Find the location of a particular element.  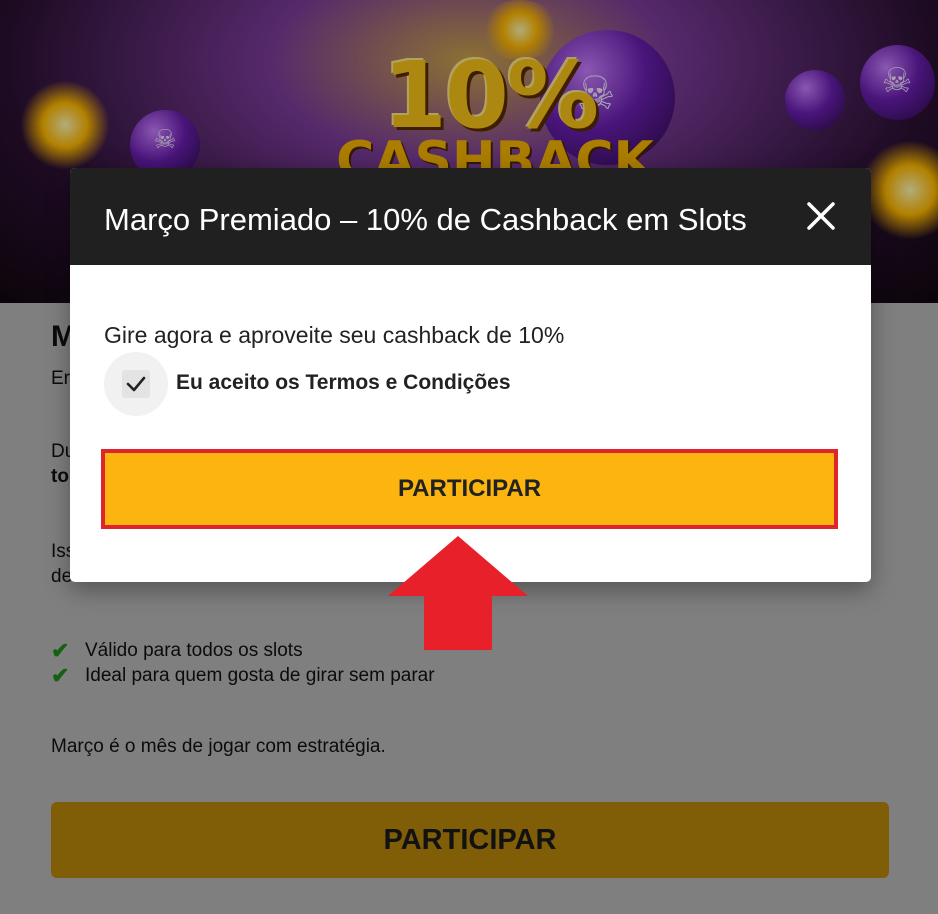

terms-checkbox is located at coordinates (136, 384).